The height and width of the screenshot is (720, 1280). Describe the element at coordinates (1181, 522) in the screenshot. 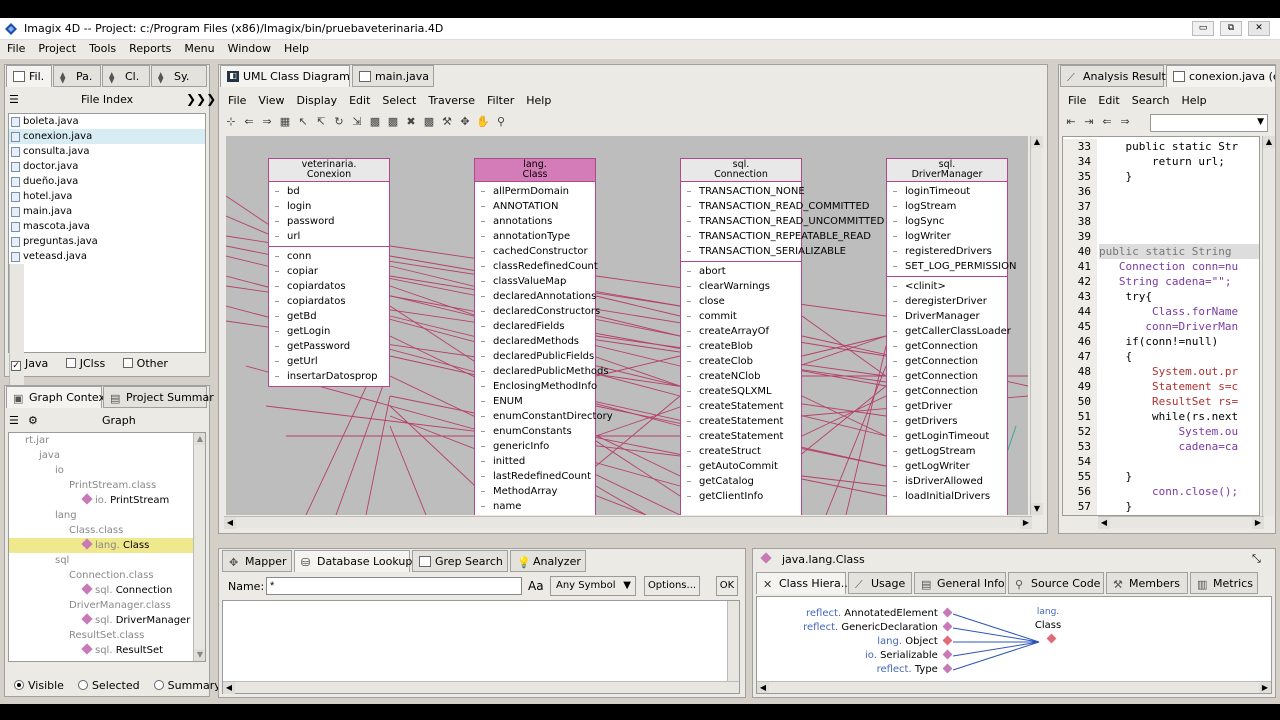

I see `code-hscroll: ◀ ▶` at that location.